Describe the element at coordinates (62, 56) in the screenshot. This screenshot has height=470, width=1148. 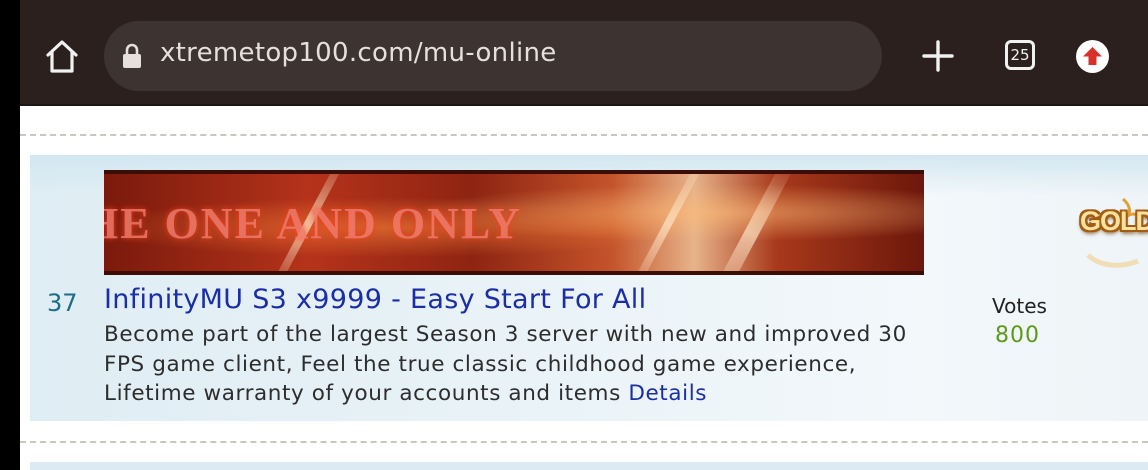
I see `home-icon` at that location.